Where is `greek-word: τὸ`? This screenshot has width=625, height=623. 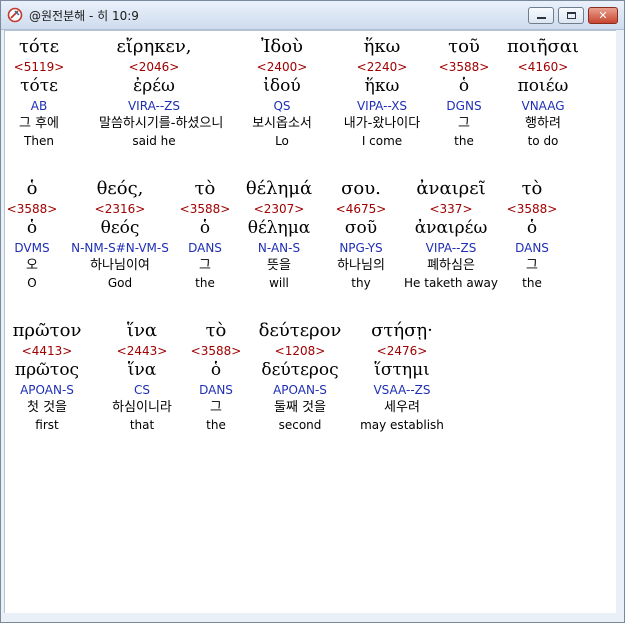
greek-word: τὸ is located at coordinates (532, 188).